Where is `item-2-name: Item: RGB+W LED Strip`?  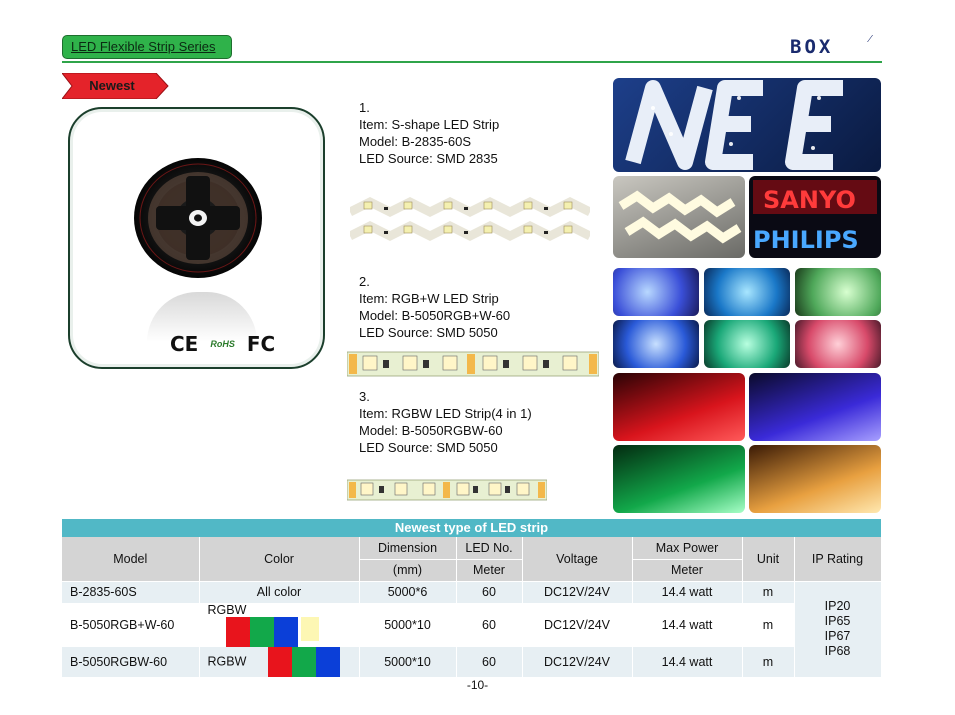 item-2-name: Item: RGB+W LED Strip is located at coordinates (429, 298).